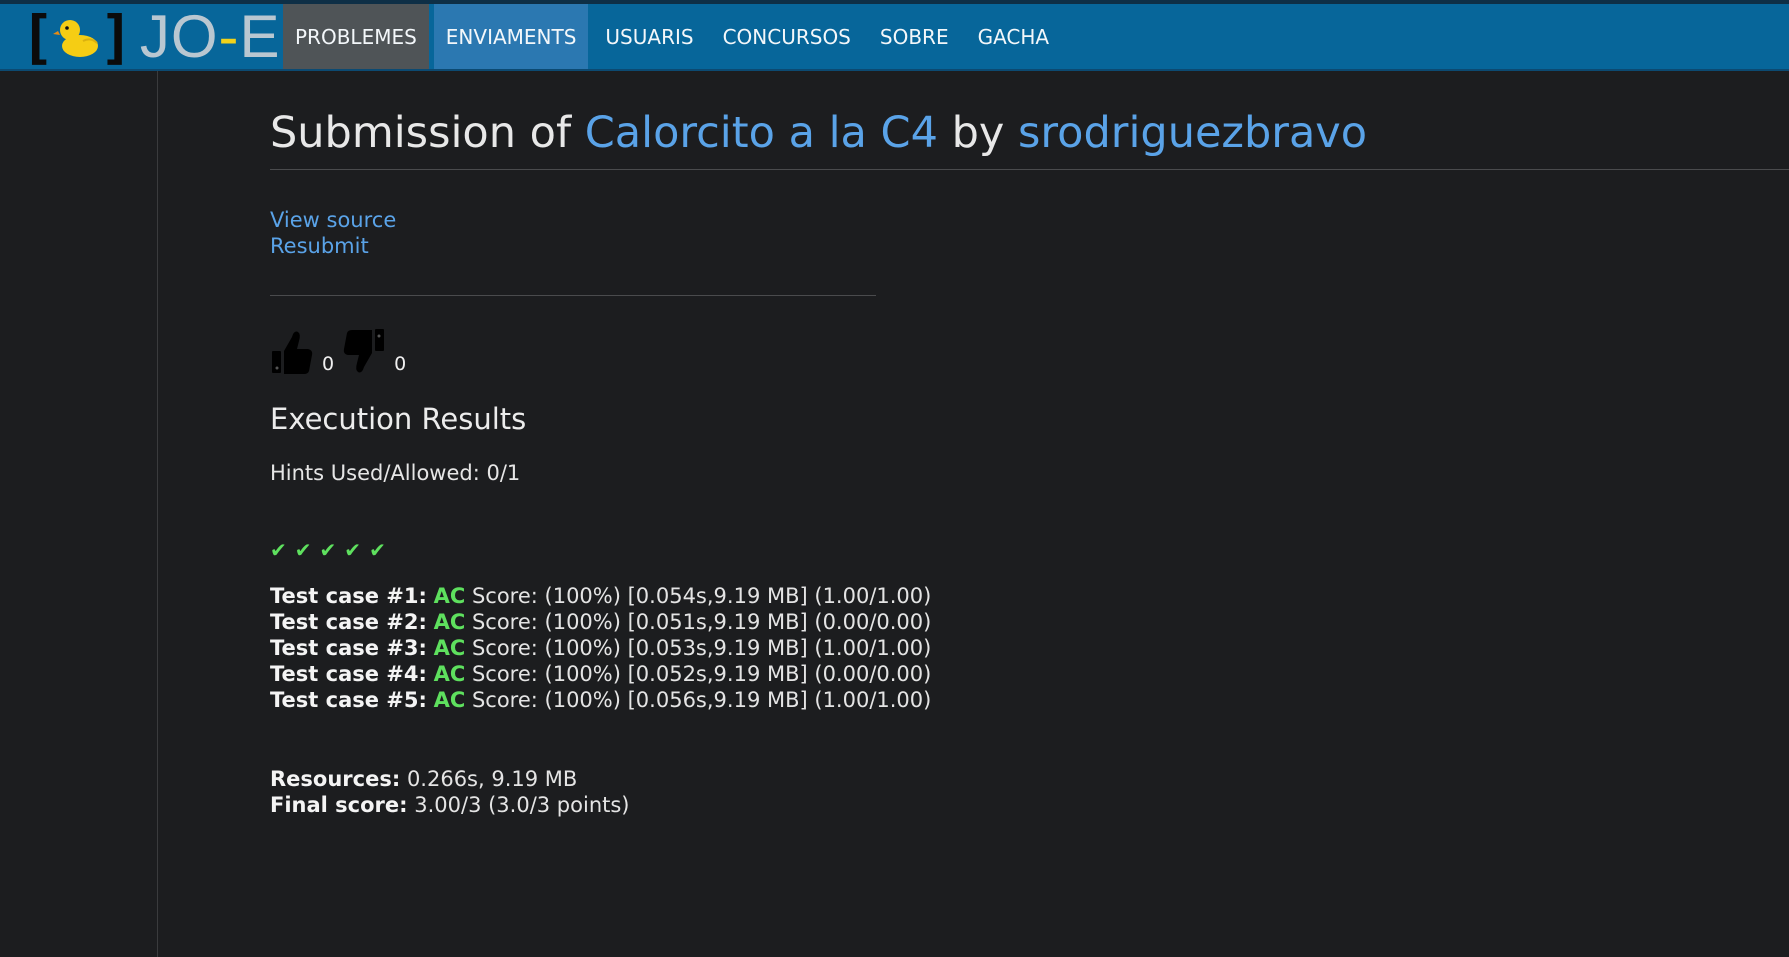  I want to click on site-logo: [ ] JO-EL, so click(167, 37).